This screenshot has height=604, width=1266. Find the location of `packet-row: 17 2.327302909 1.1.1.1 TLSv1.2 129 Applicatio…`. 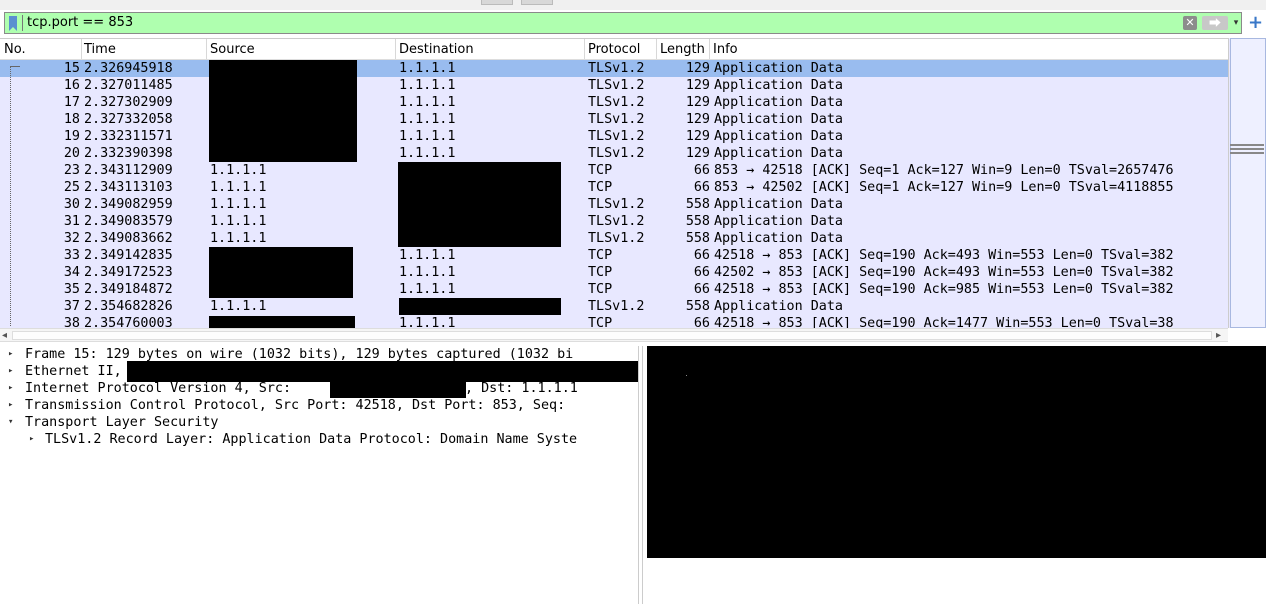

packet-row: 17 2.327302909 1.1.1.1 TLSv1.2 129 Applicatio… is located at coordinates (614, 102).